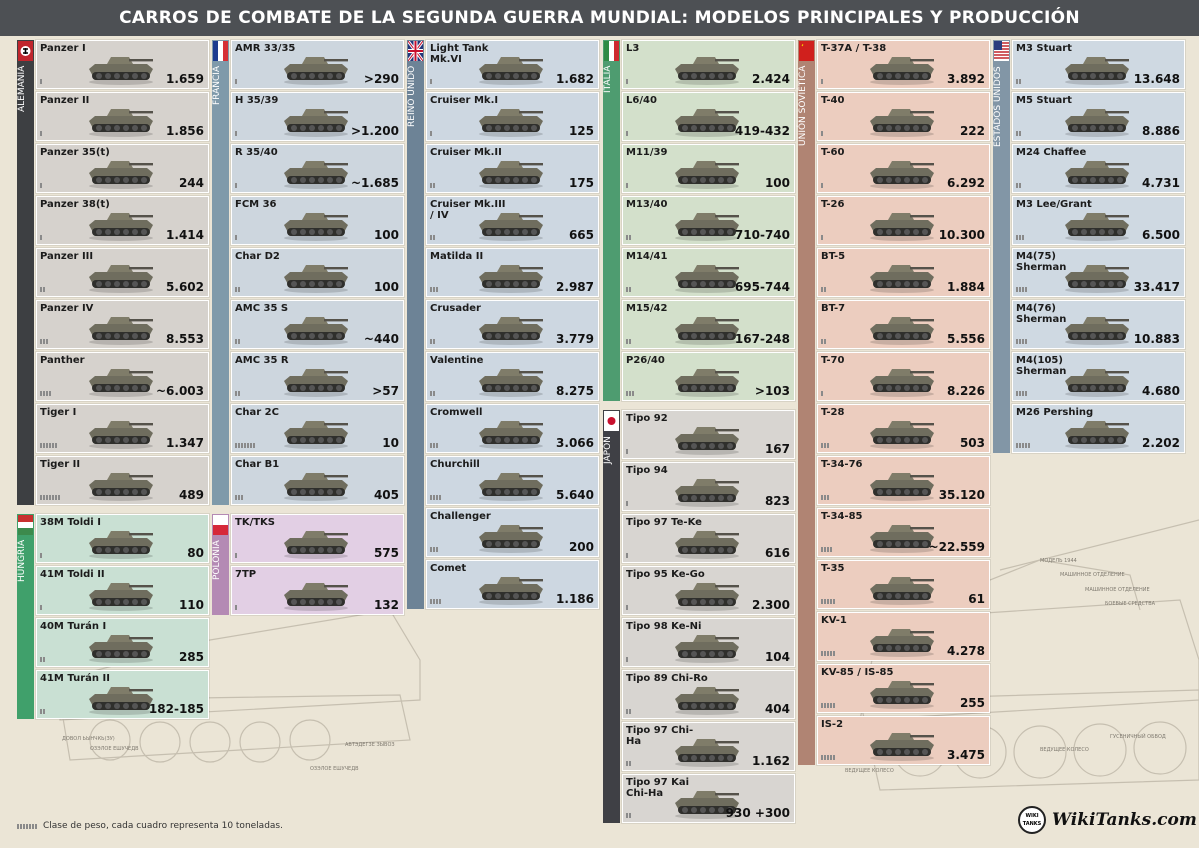 The image size is (1199, 848). Describe the element at coordinates (1098, 168) in the screenshot. I see `tank-card: M24 Chaffee 4.731` at that location.